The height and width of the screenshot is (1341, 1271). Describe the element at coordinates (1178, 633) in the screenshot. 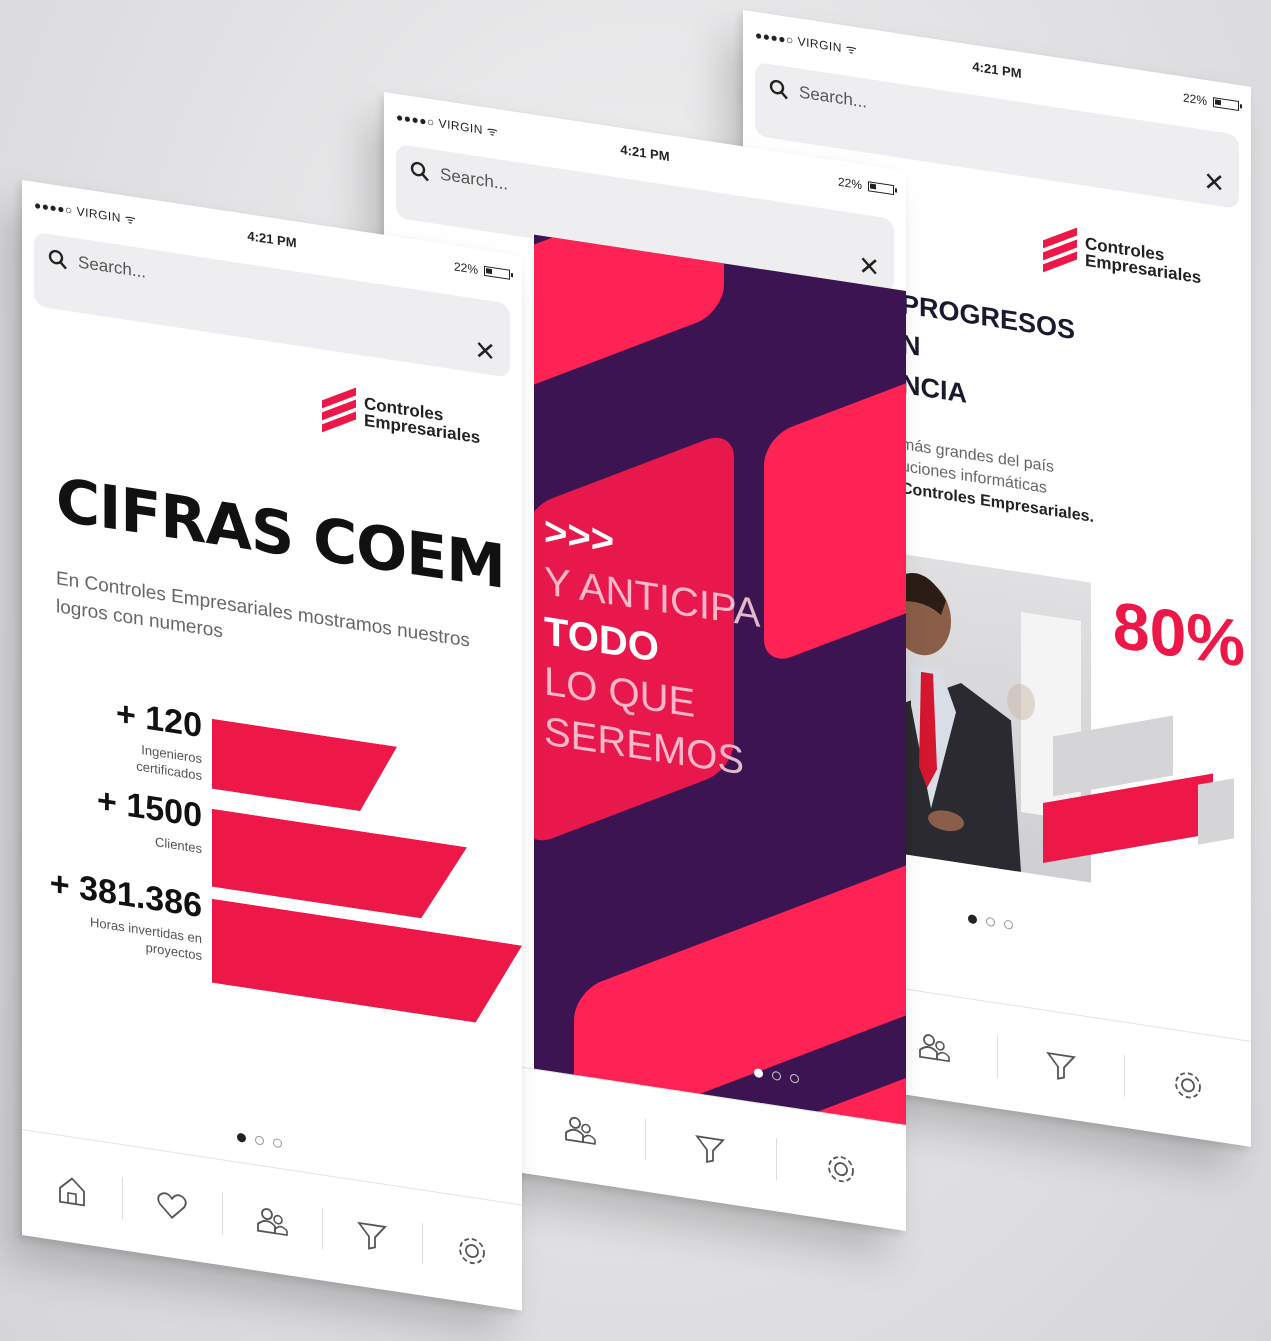

I see `progress-percent: 80%` at that location.